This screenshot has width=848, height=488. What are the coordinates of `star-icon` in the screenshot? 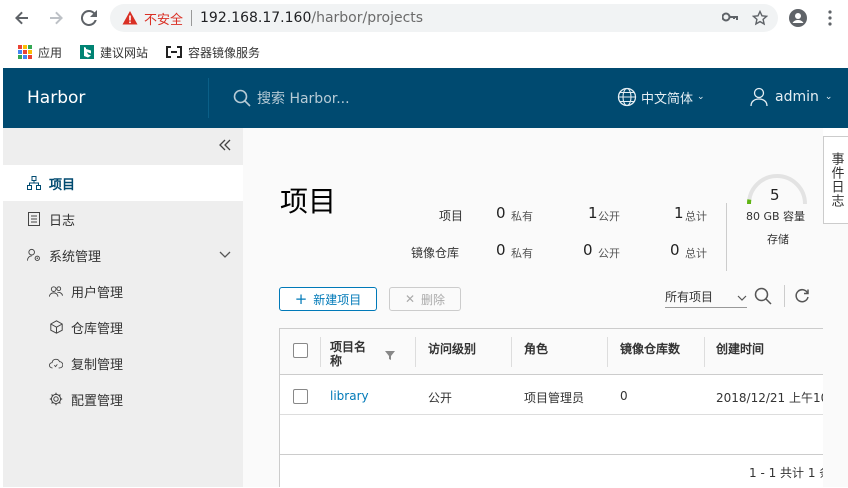 It's located at (760, 19).